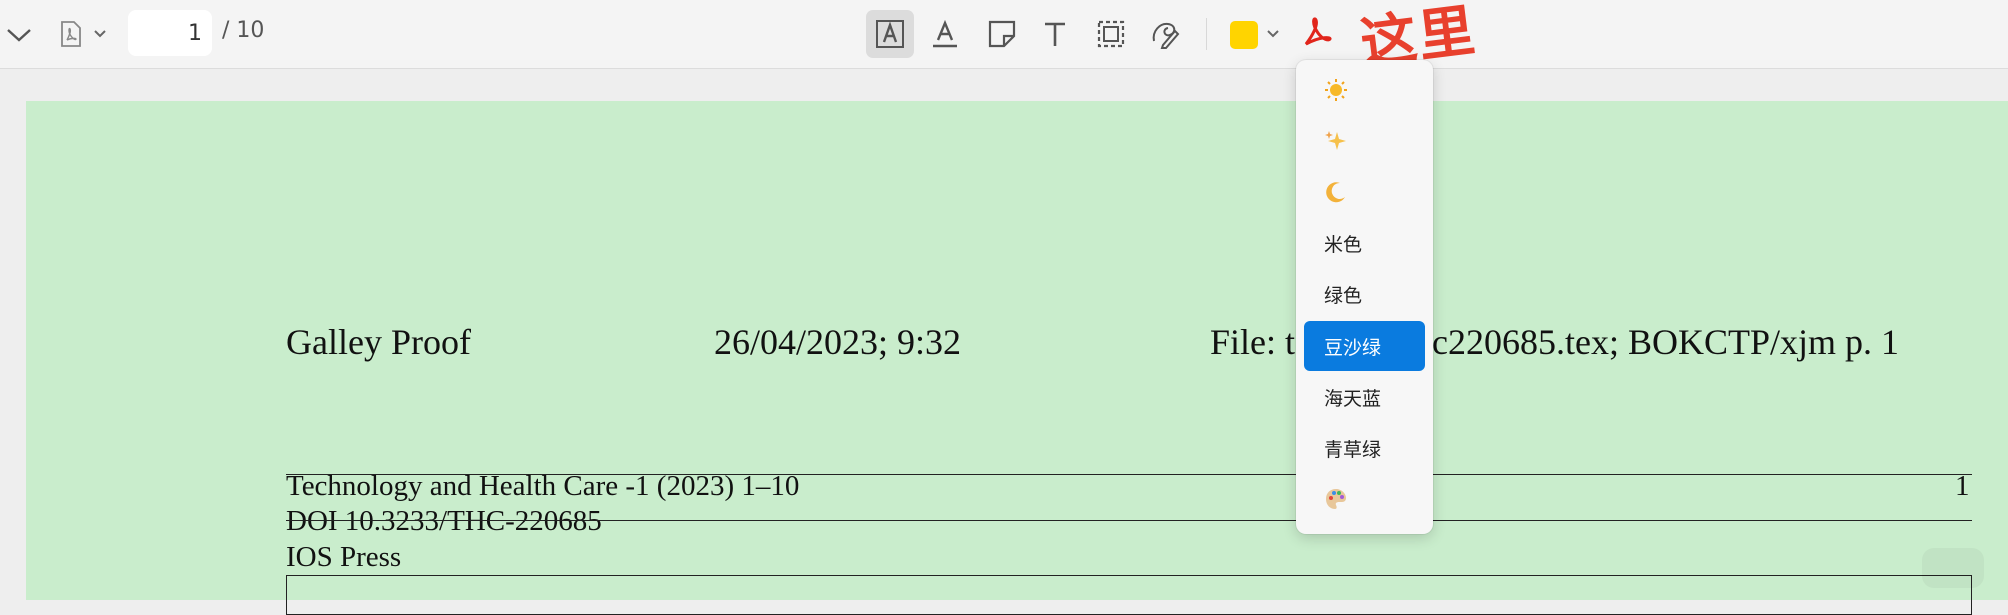  What do you see at coordinates (1364, 499) in the screenshot?
I see `theme-item-custom` at bounding box center [1364, 499].